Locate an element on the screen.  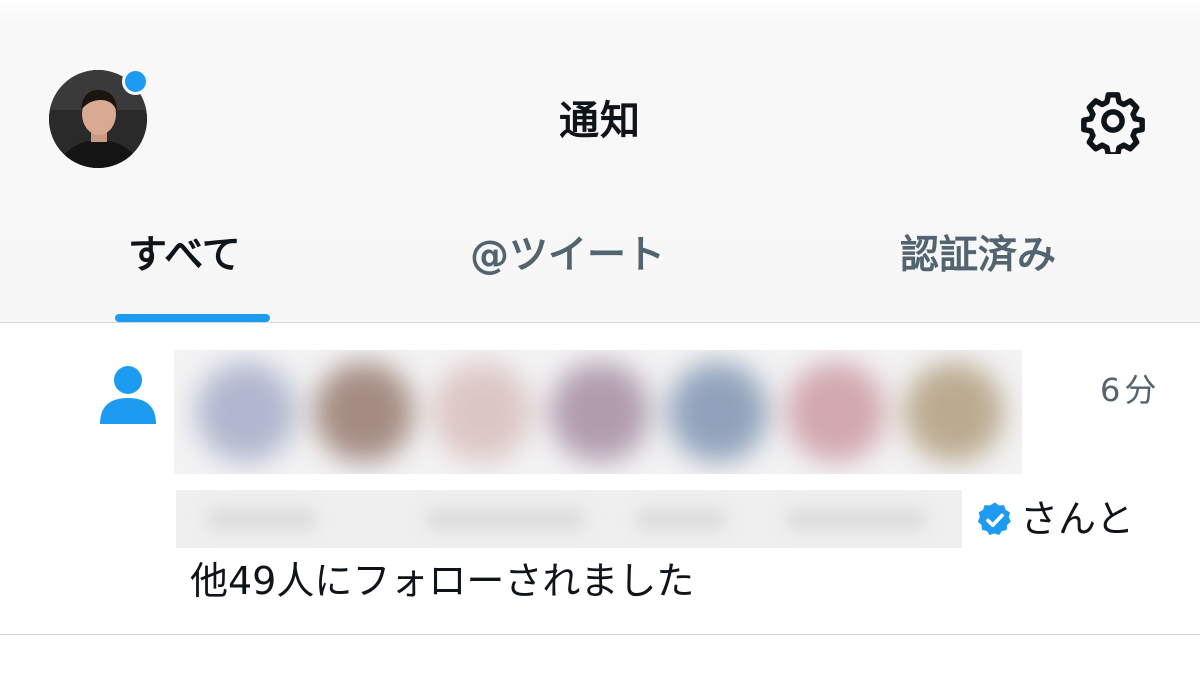
tab-all: すべて is located at coordinates (184, 256).